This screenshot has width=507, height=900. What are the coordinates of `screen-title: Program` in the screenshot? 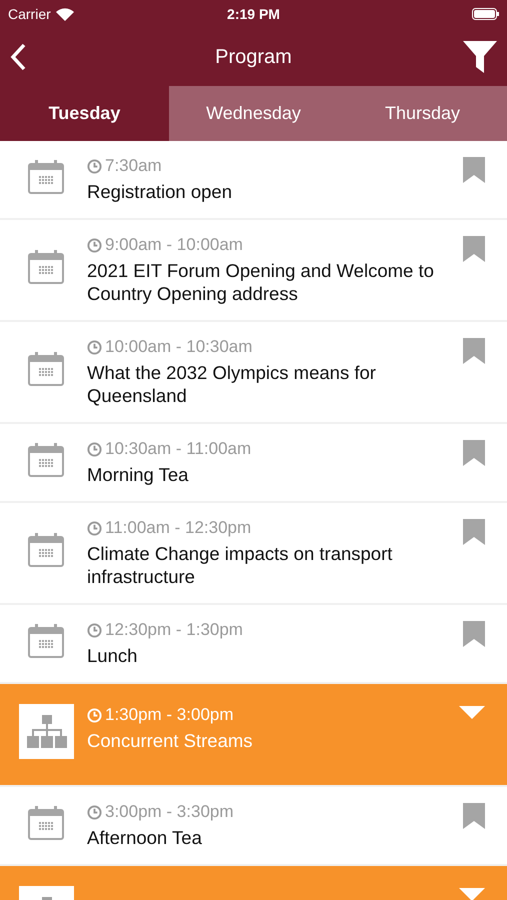 It's located at (253, 57).